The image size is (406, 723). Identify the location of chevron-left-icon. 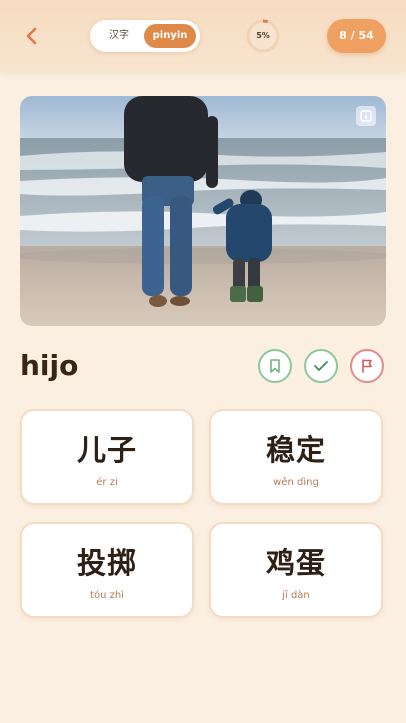
(31, 36).